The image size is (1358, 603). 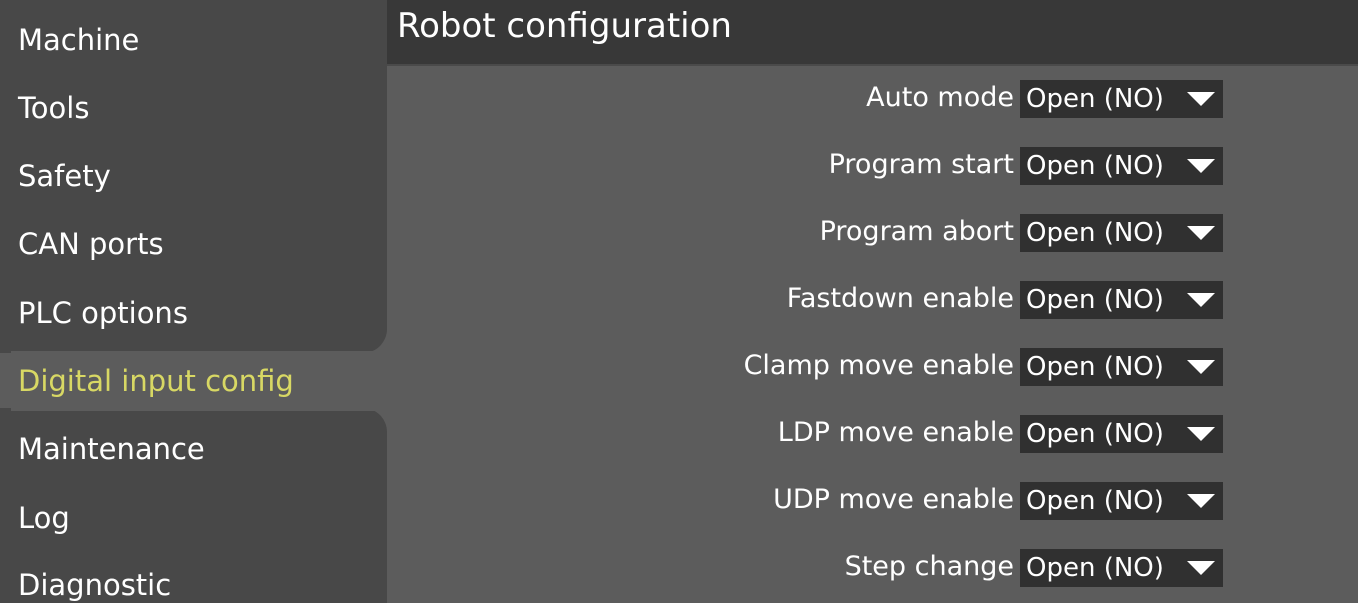 I want to click on config-row-step-change: Step change Open (NO), so click(x=872, y=568).